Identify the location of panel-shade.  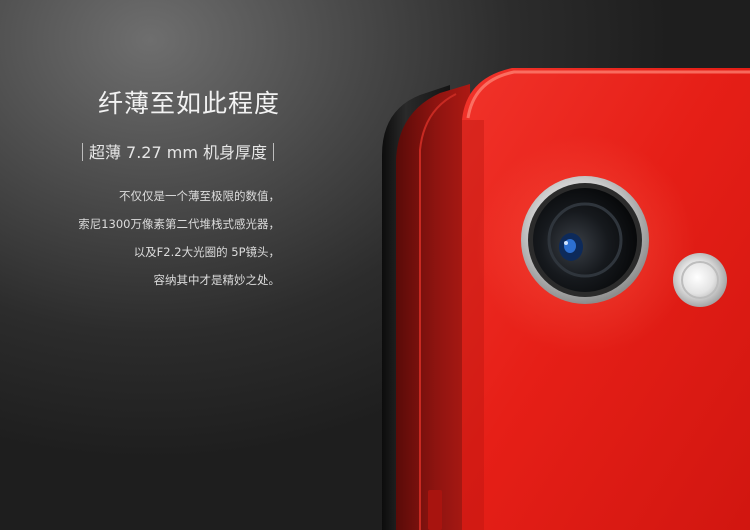
(473, 325).